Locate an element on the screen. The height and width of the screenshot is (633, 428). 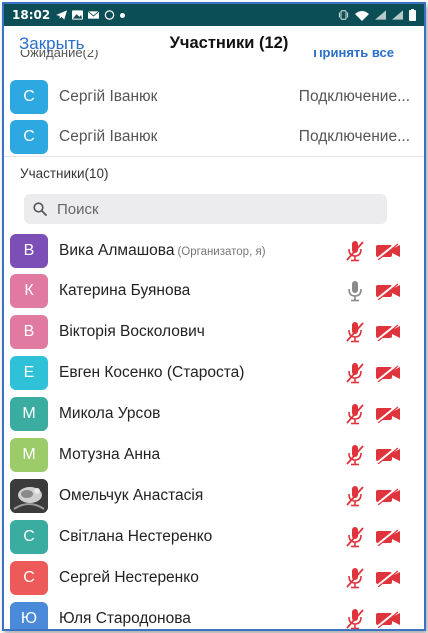
participant-name: Микола Урсов is located at coordinates (110, 414).